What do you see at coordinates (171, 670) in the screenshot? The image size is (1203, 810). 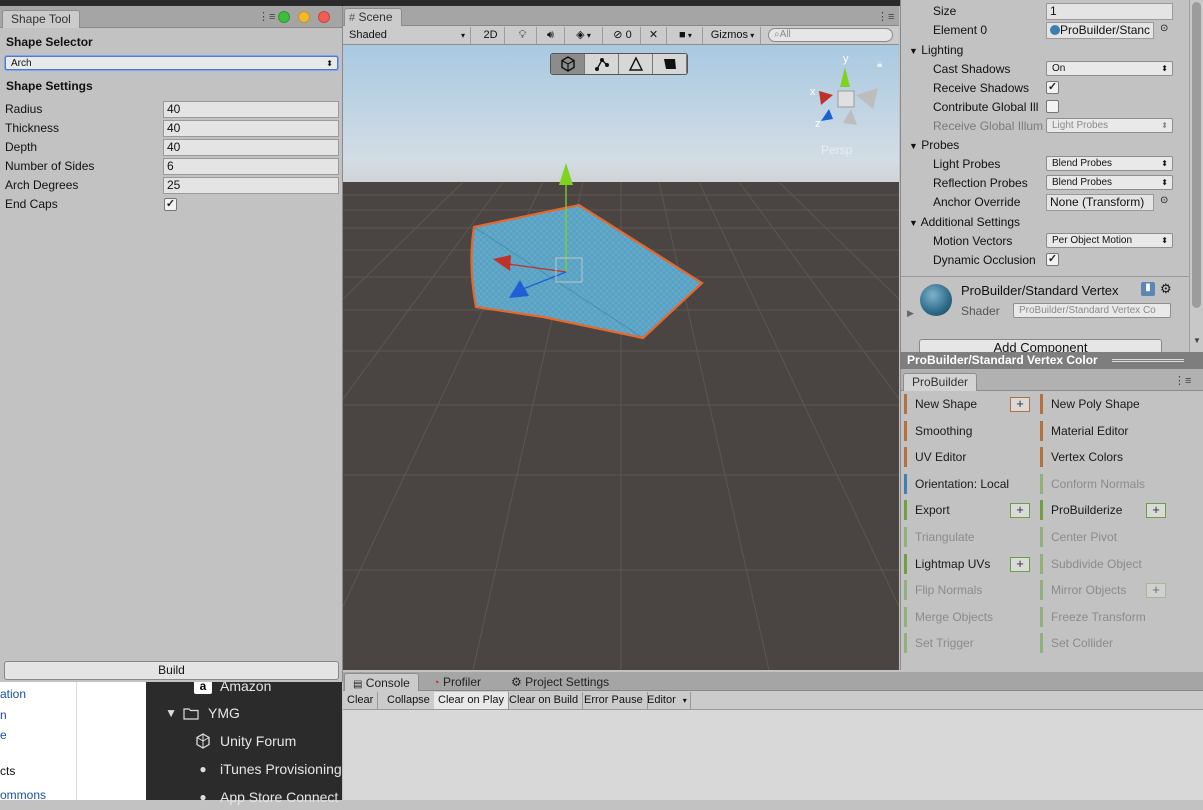 I see `build-button: Build` at bounding box center [171, 670].